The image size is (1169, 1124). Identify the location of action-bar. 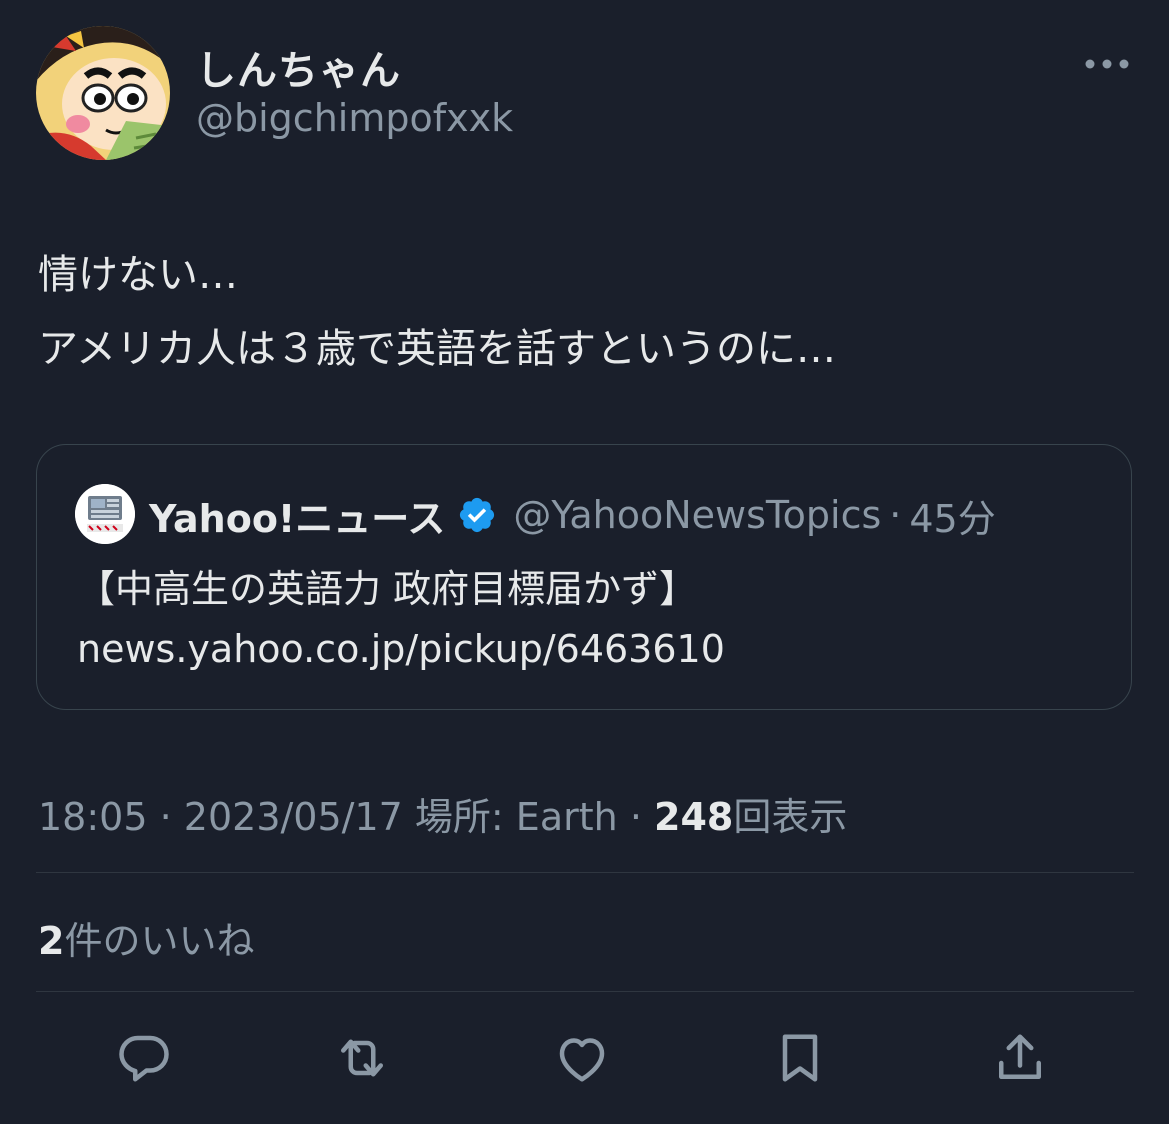
(584, 1058).